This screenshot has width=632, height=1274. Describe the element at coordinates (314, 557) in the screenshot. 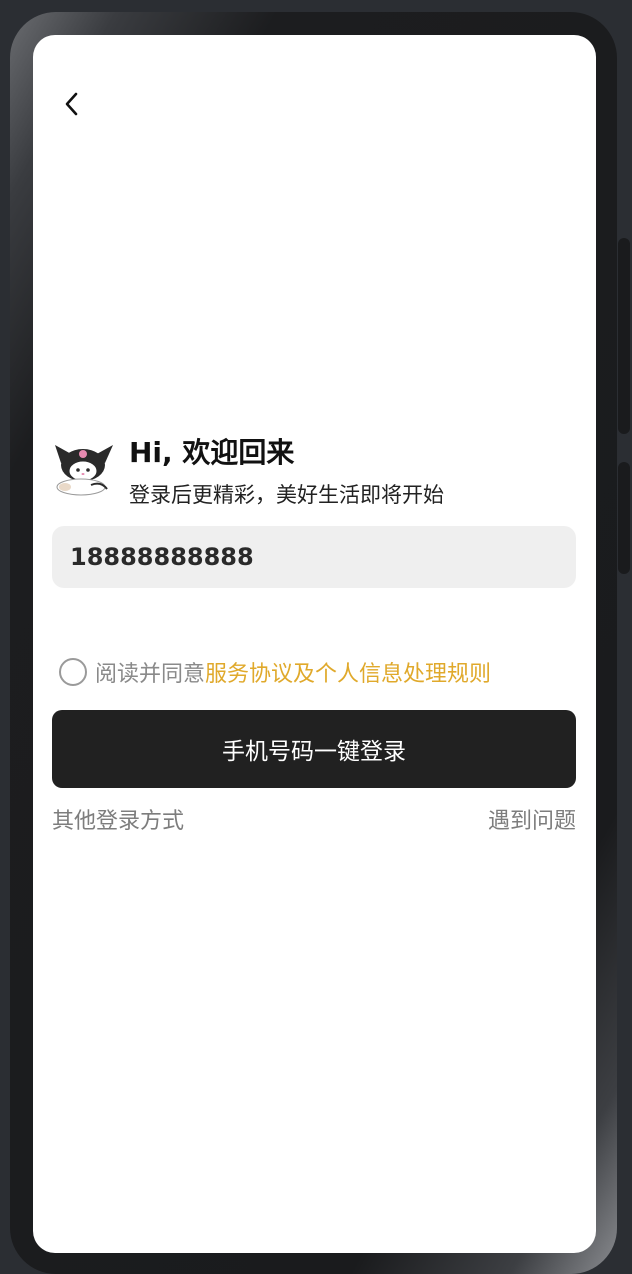

I see `phone-number-input` at that location.